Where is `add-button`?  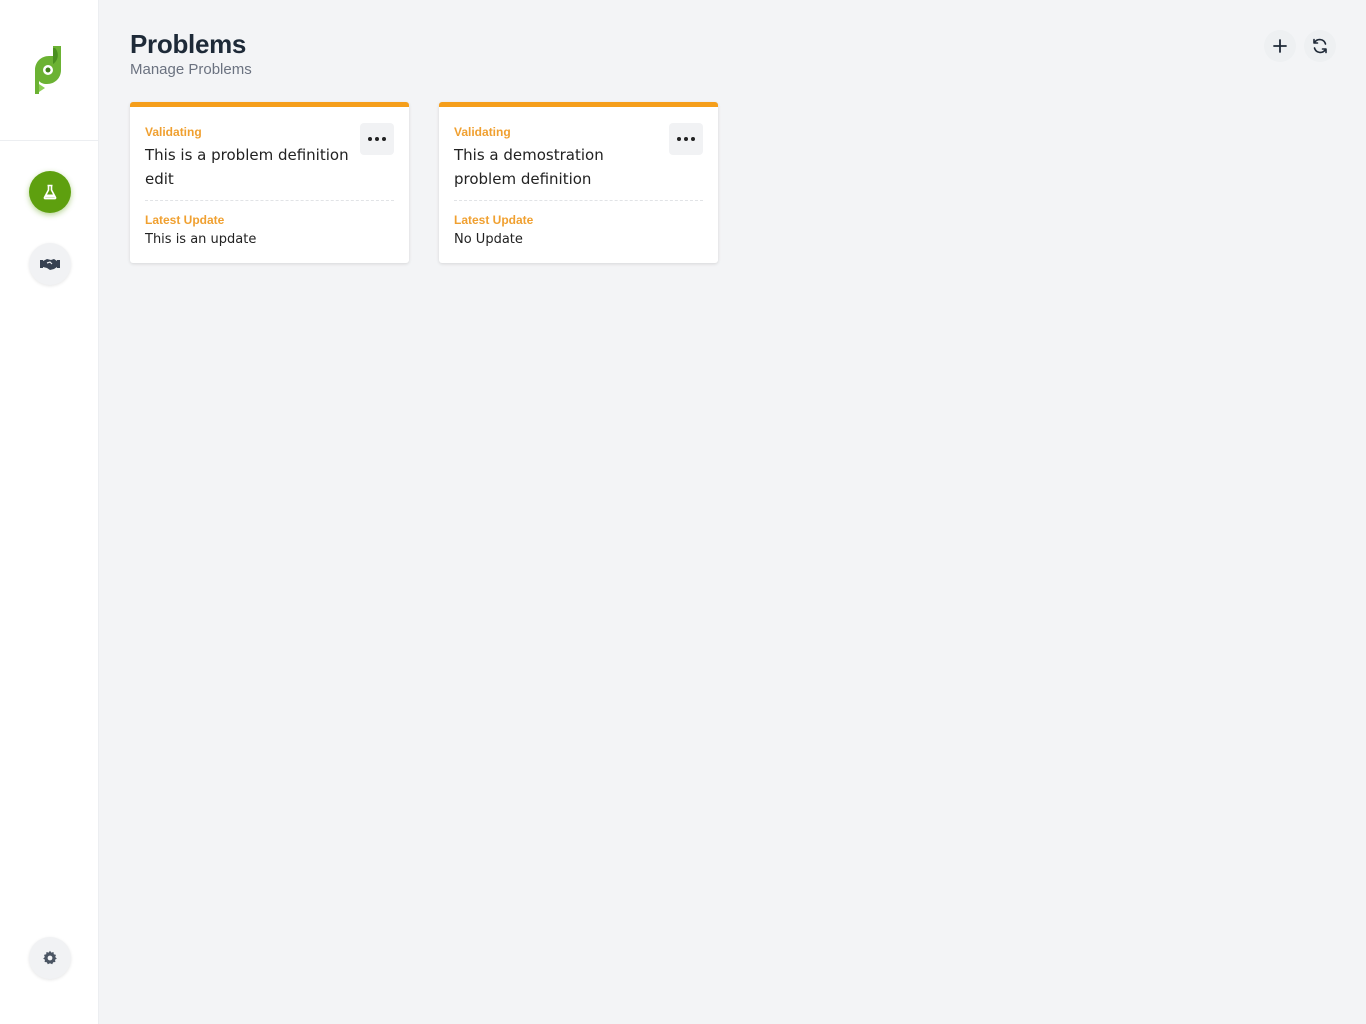 add-button is located at coordinates (1280, 46).